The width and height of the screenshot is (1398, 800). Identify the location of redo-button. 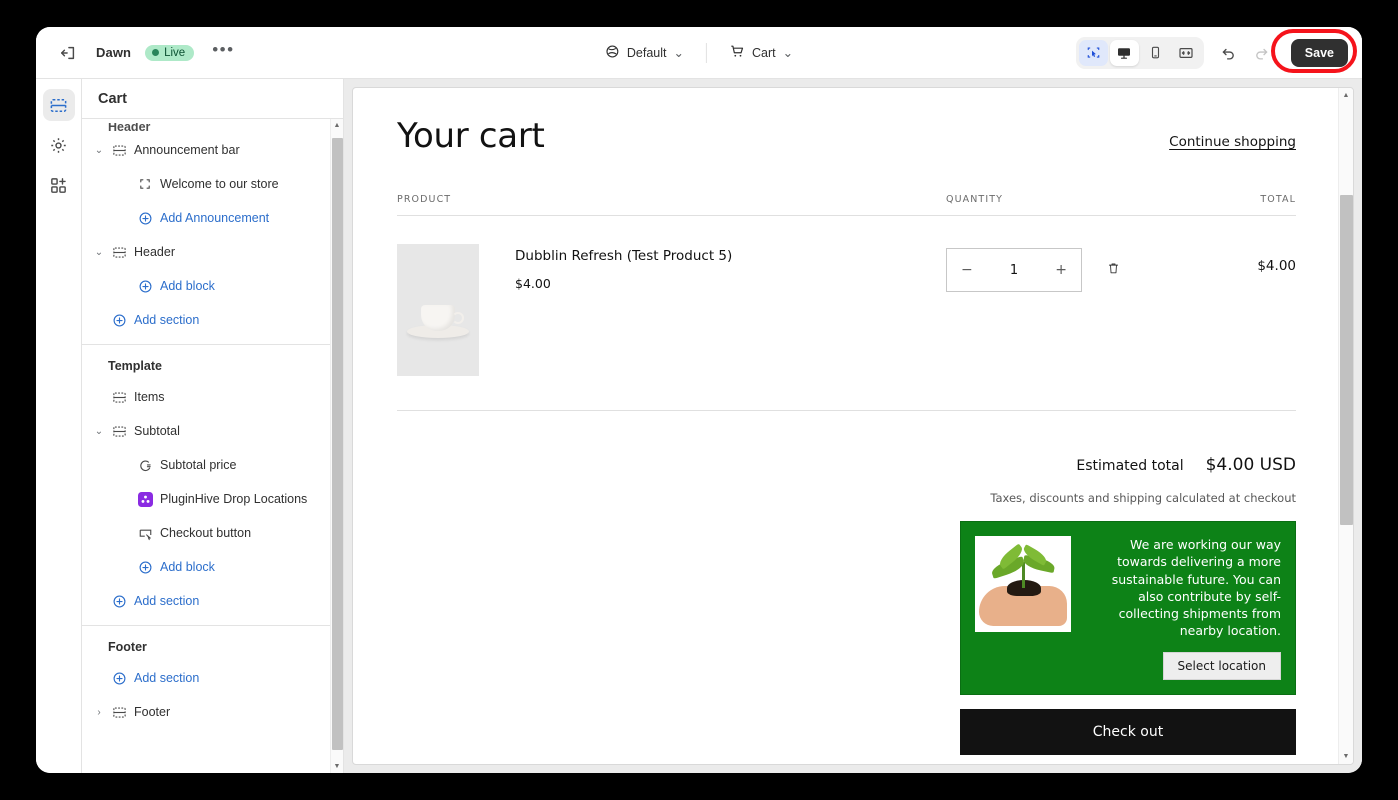
(1262, 53).